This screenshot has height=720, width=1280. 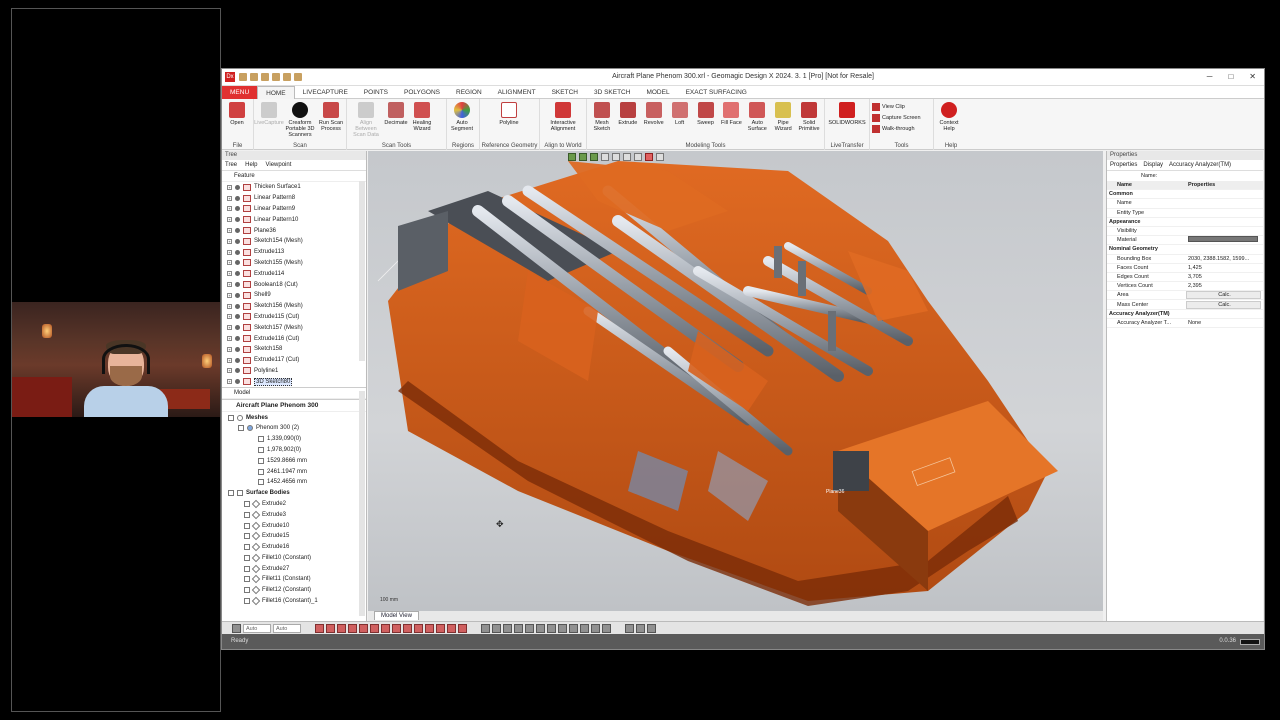 I want to click on feature-item: + Polyline1, so click(x=294, y=371).